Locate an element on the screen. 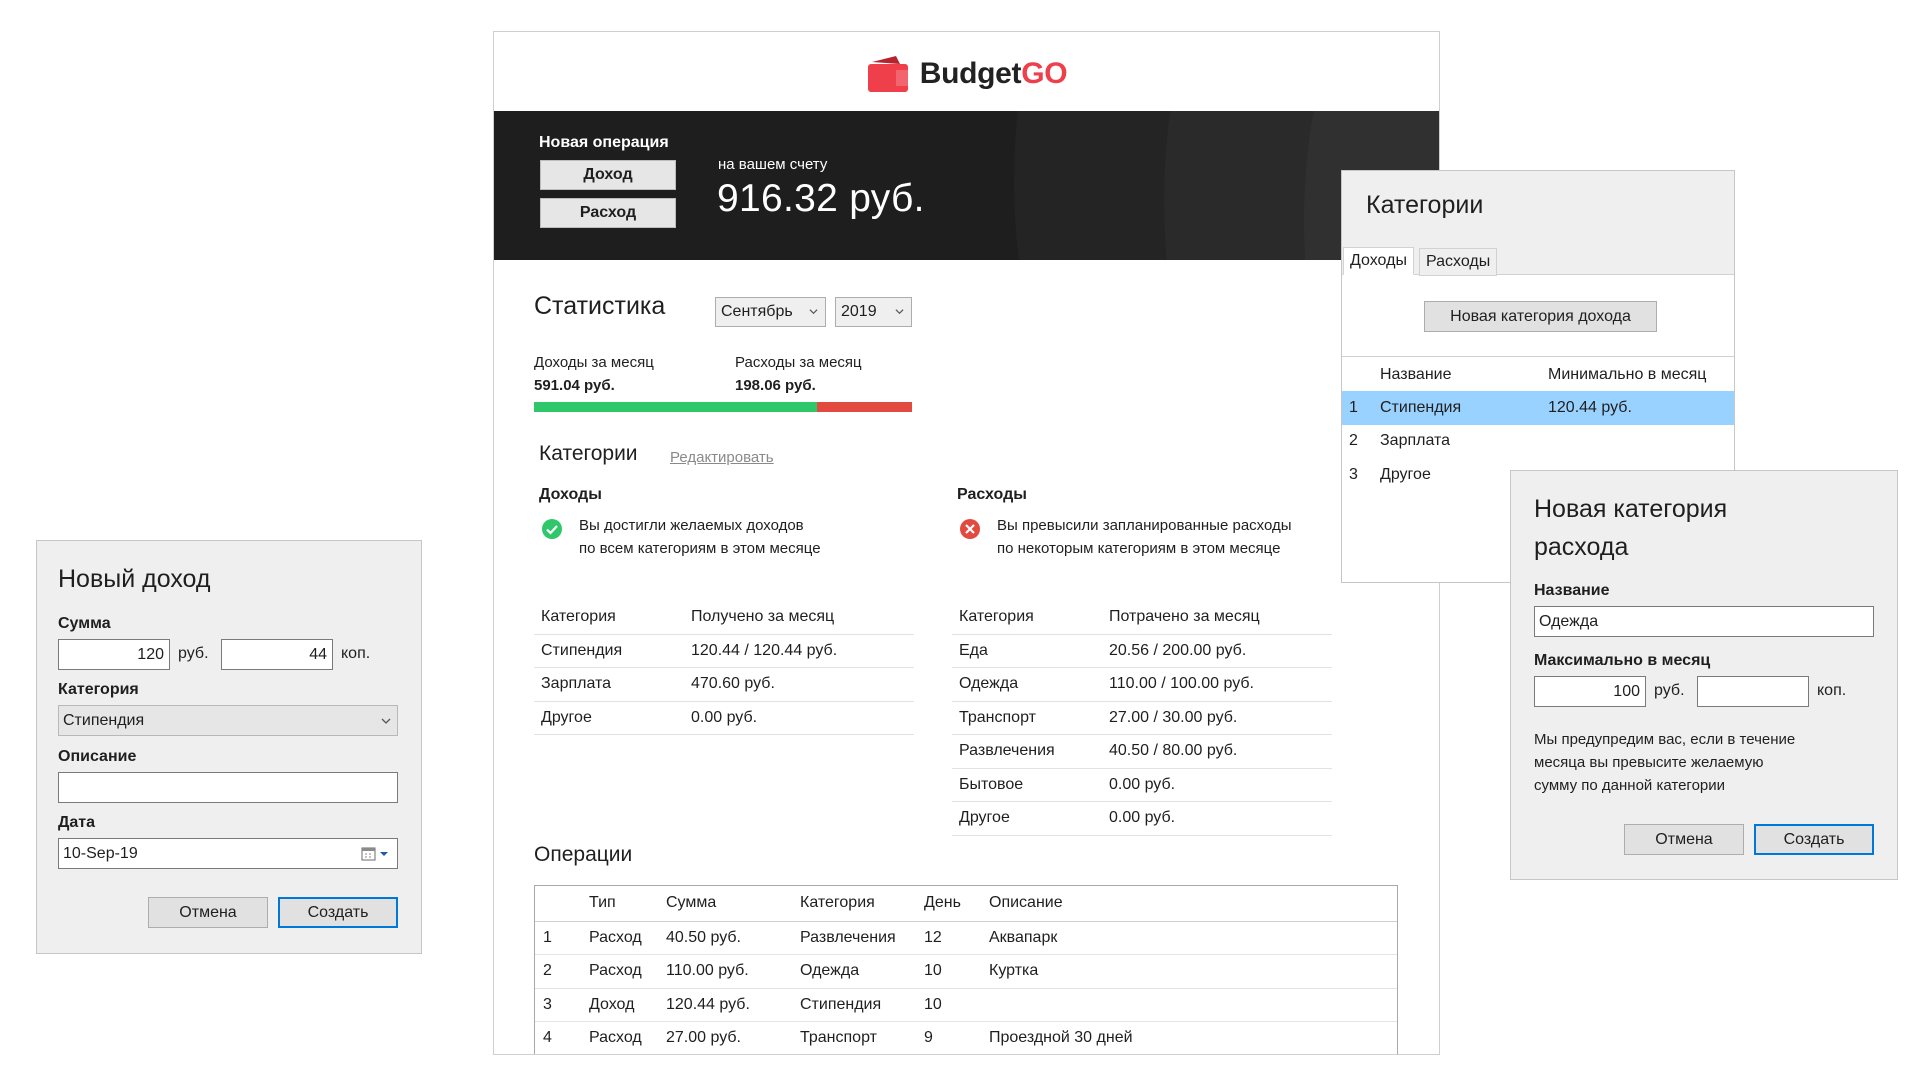 Image resolution: width=1920 pixels, height=1080 pixels. category-select: Стипендия is located at coordinates (228, 720).